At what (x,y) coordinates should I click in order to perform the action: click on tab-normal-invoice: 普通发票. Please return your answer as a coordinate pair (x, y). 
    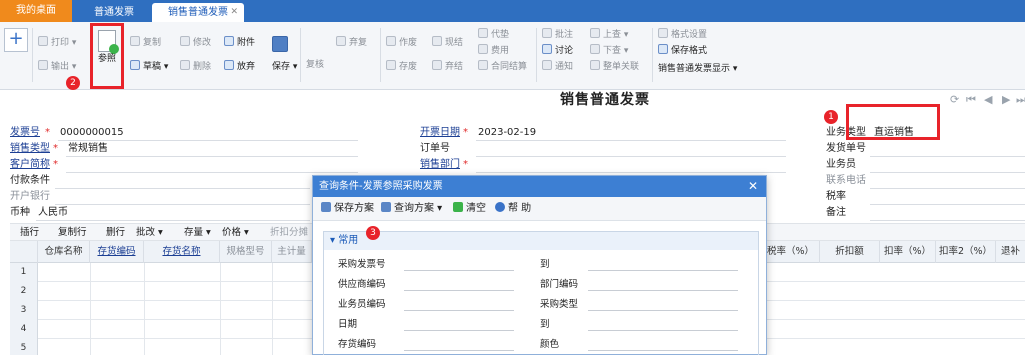
    Looking at the image, I should click on (114, 12).